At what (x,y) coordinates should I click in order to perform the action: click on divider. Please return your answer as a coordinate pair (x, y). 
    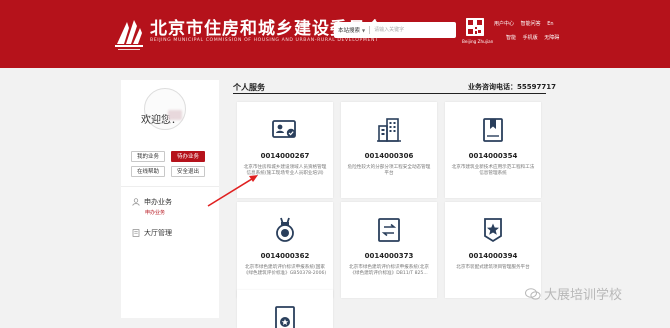
    Looking at the image, I should click on (170, 186).